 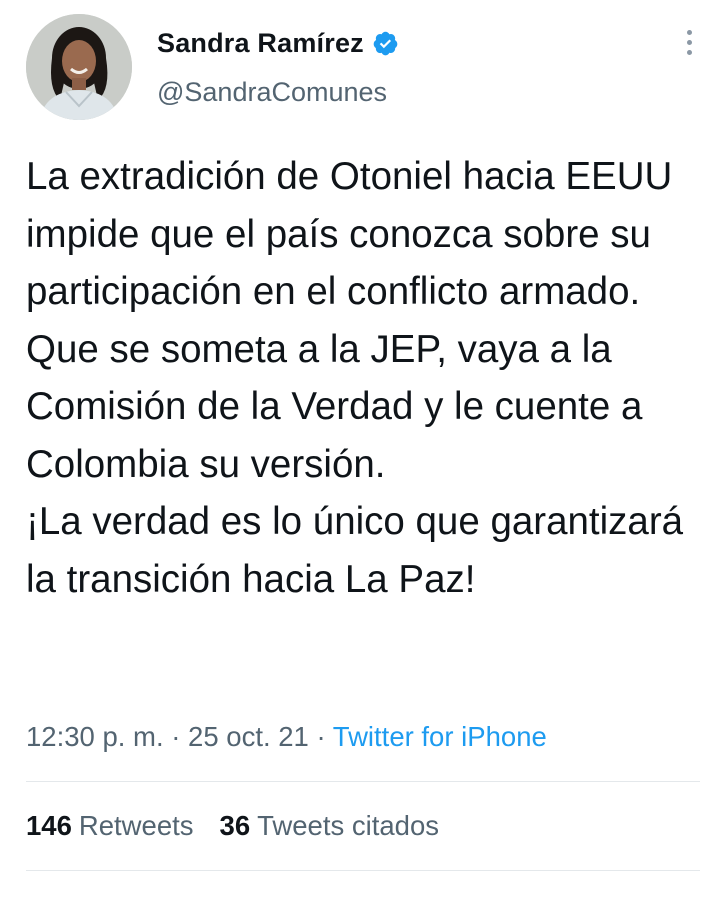 I want to click on tweet-stats: 146 Retweets 36 Tweets citados, so click(x=232, y=826).